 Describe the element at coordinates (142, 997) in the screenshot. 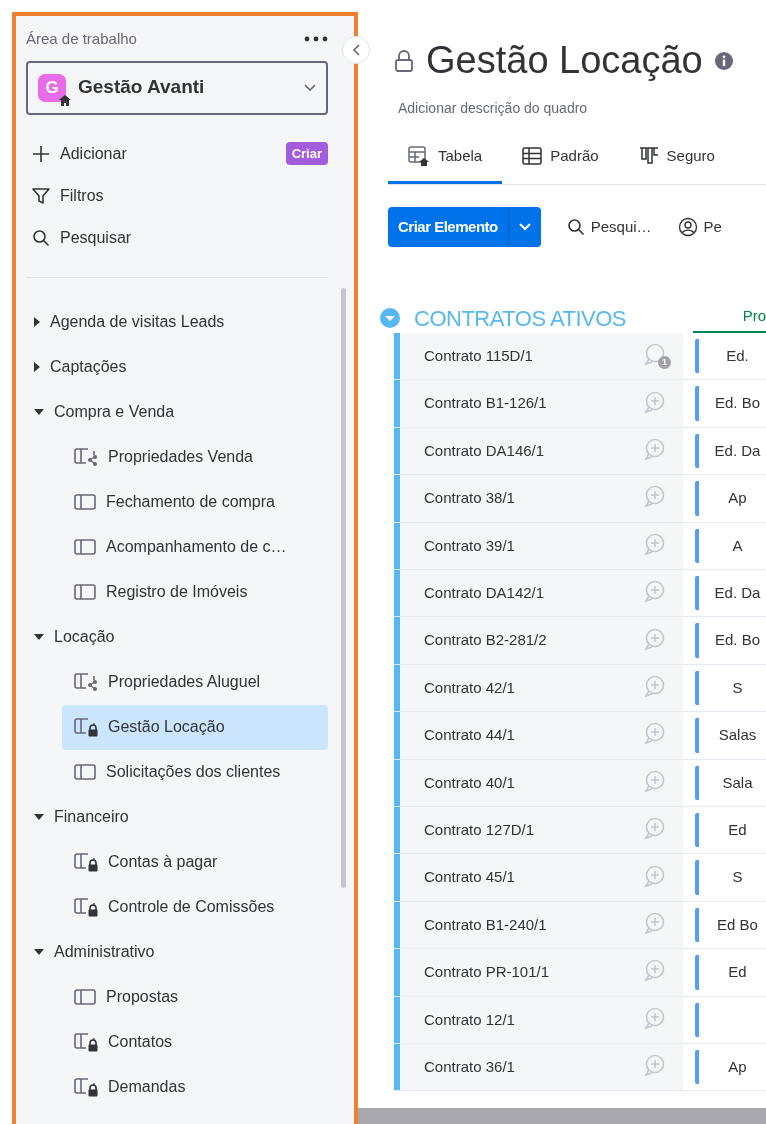

I see `board-label: Propostas` at that location.